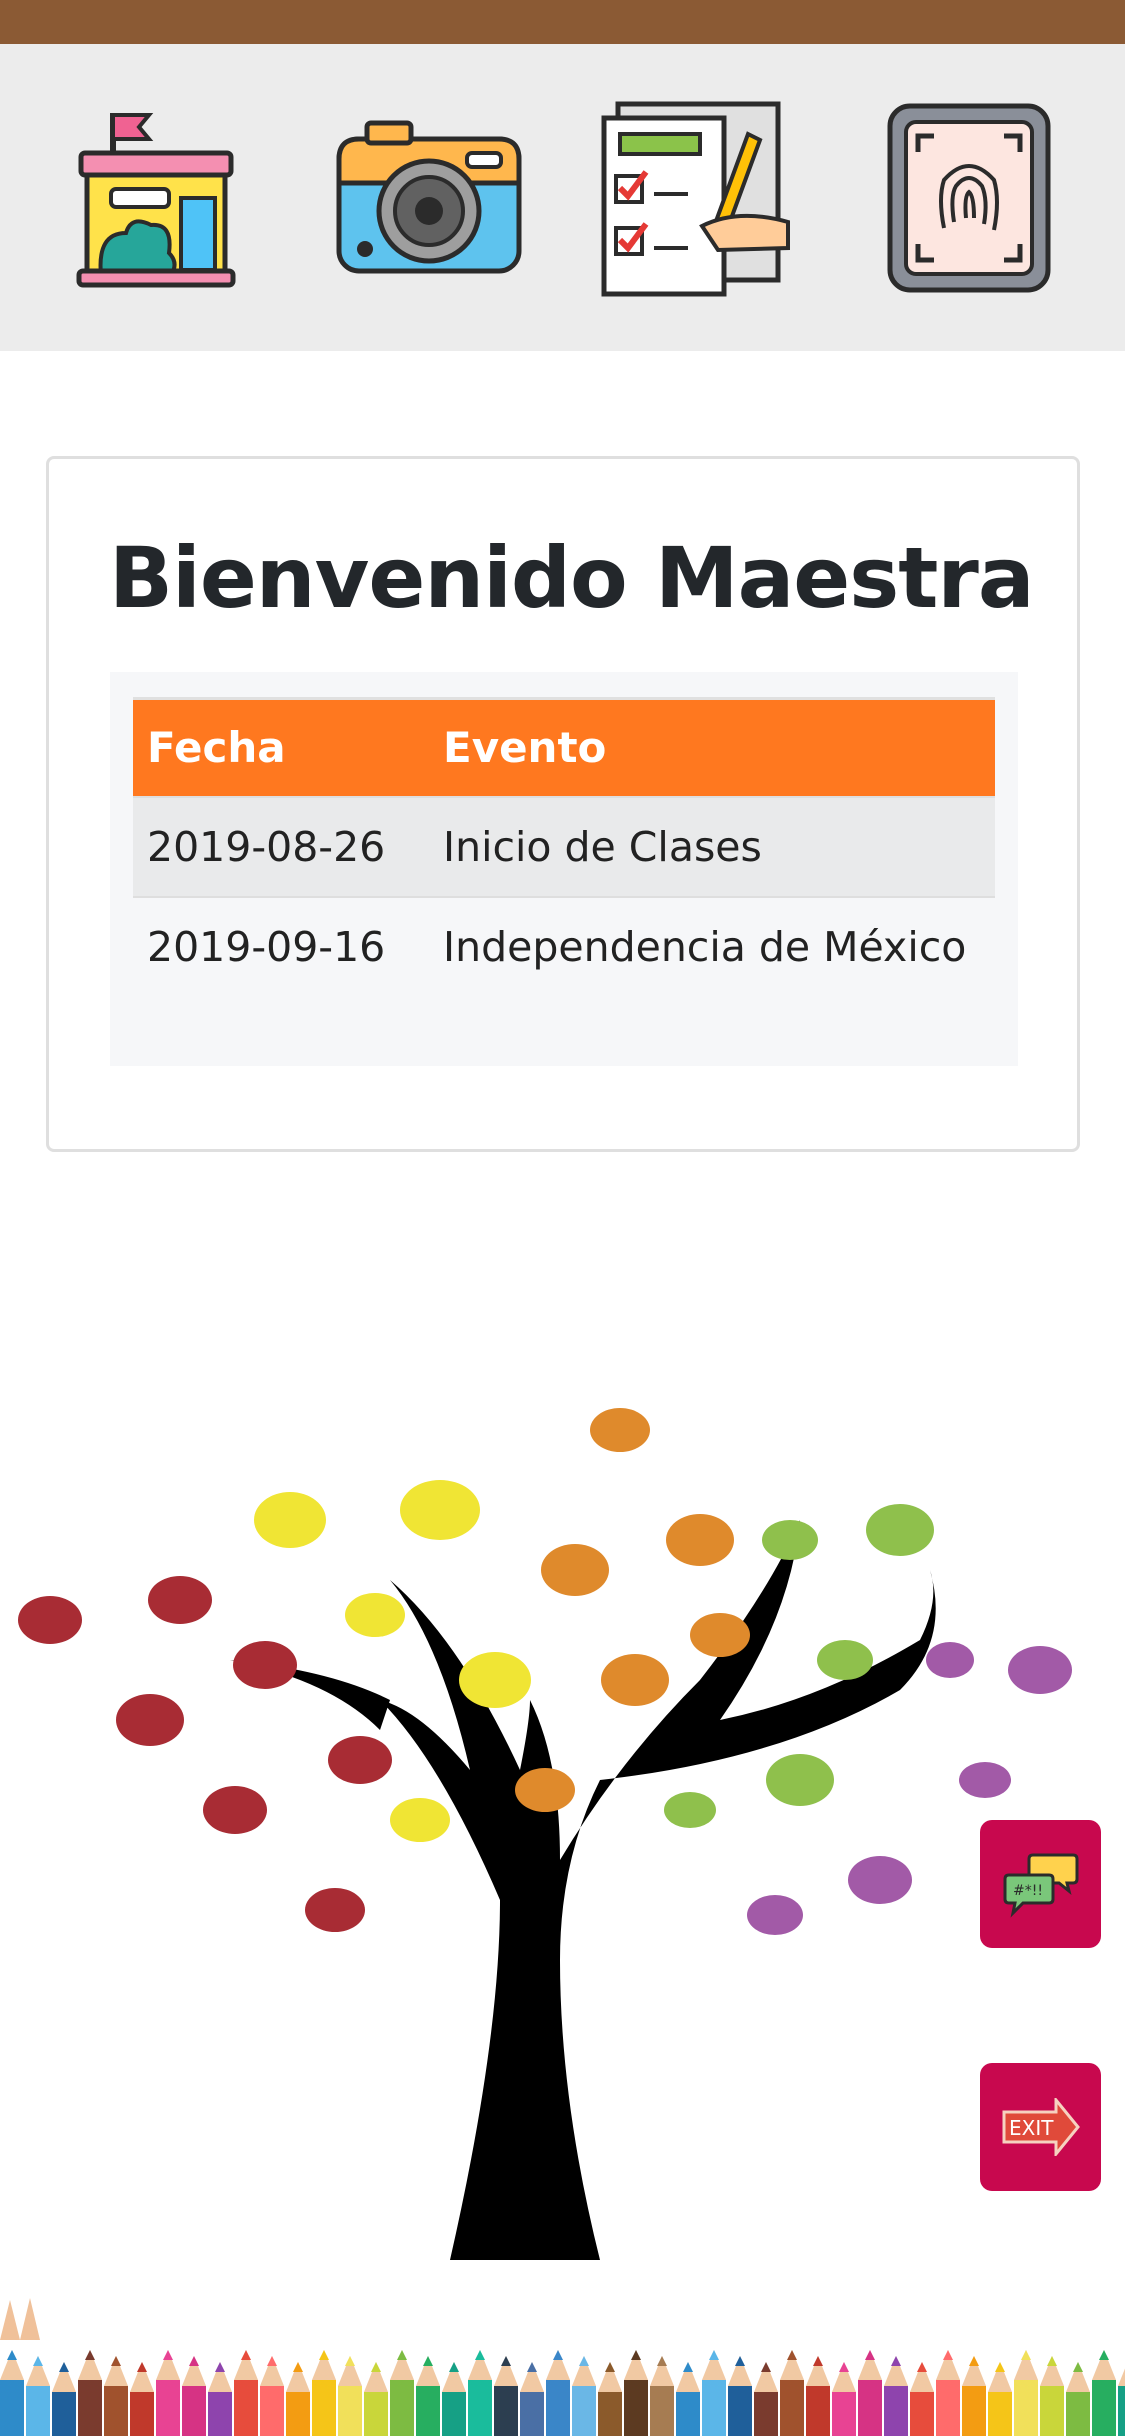 The width and height of the screenshot is (1125, 2436). I want to click on nav-fingerprint-button, so click(969, 198).